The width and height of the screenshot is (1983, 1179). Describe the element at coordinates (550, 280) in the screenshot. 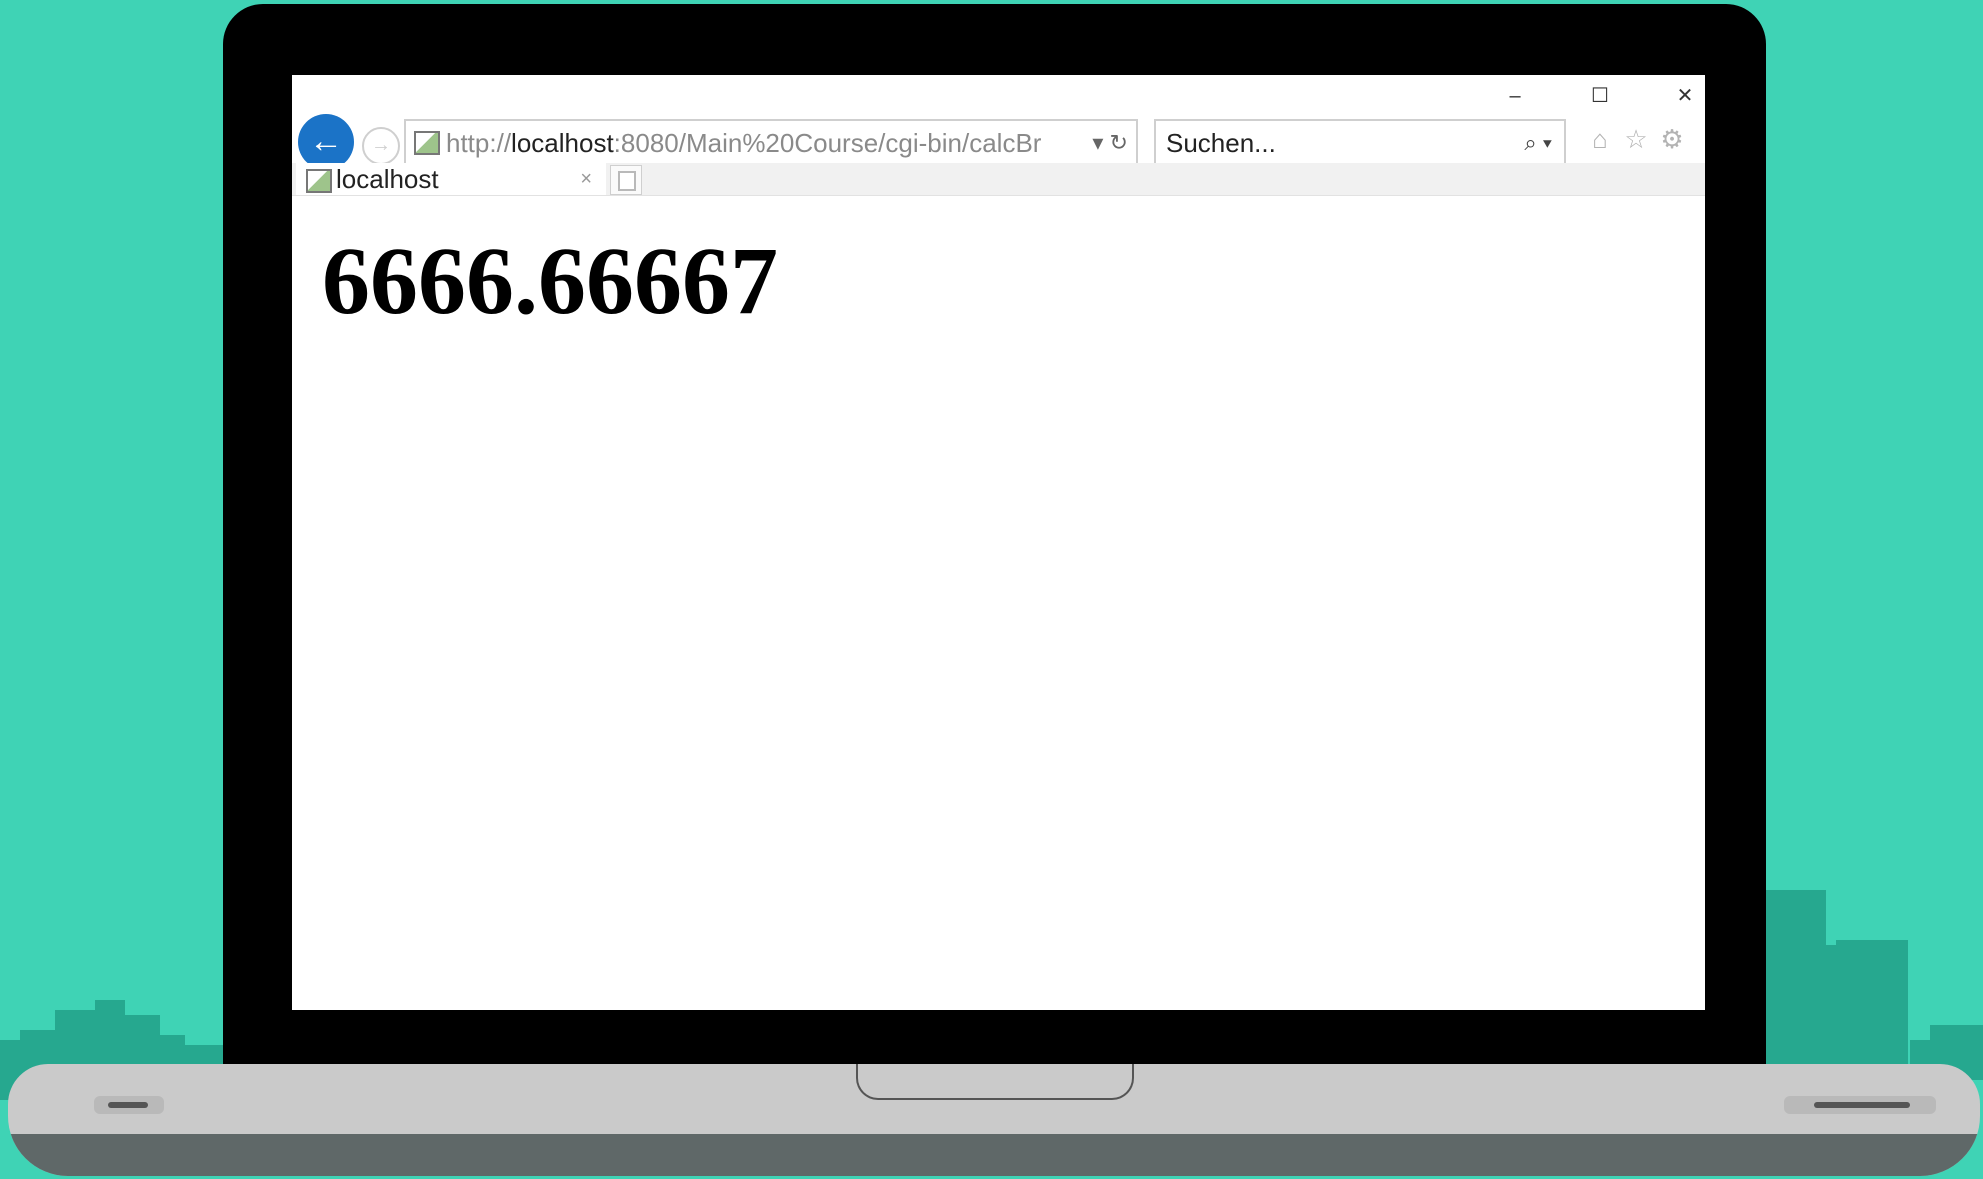

I see `result-value: 6666.66667` at that location.